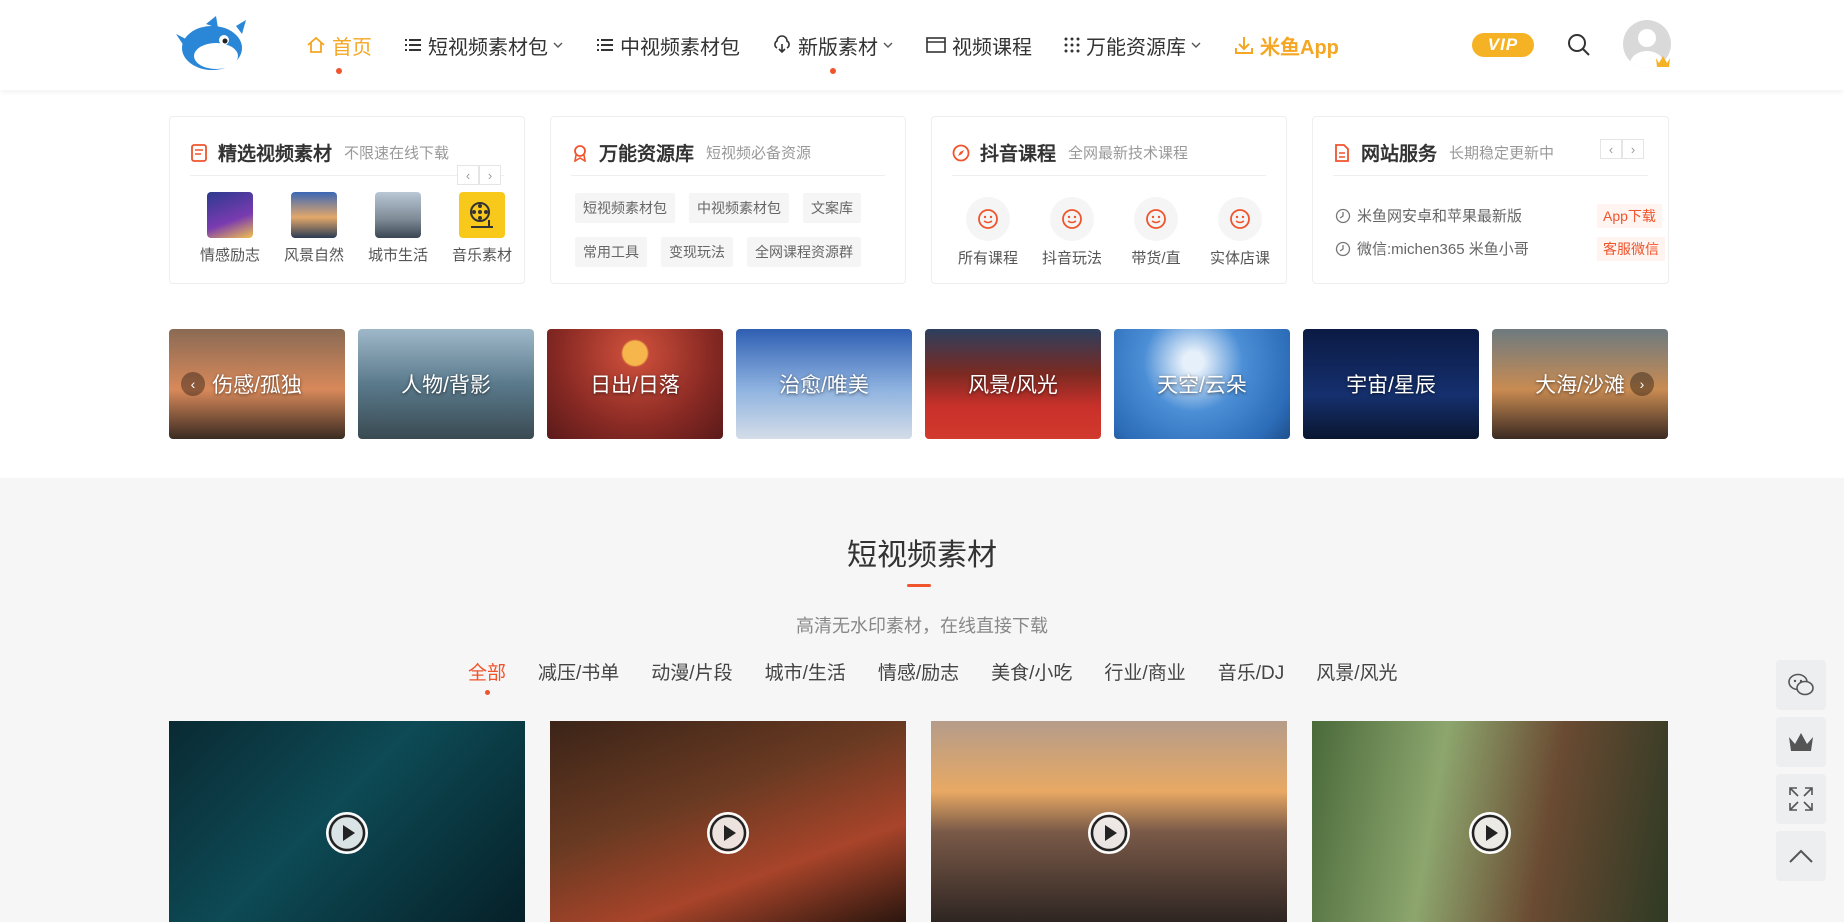 Image resolution: width=1844 pixels, height=922 pixels. Describe the element at coordinates (1399, 154) in the screenshot. I see `card-title: 网站服务` at that location.